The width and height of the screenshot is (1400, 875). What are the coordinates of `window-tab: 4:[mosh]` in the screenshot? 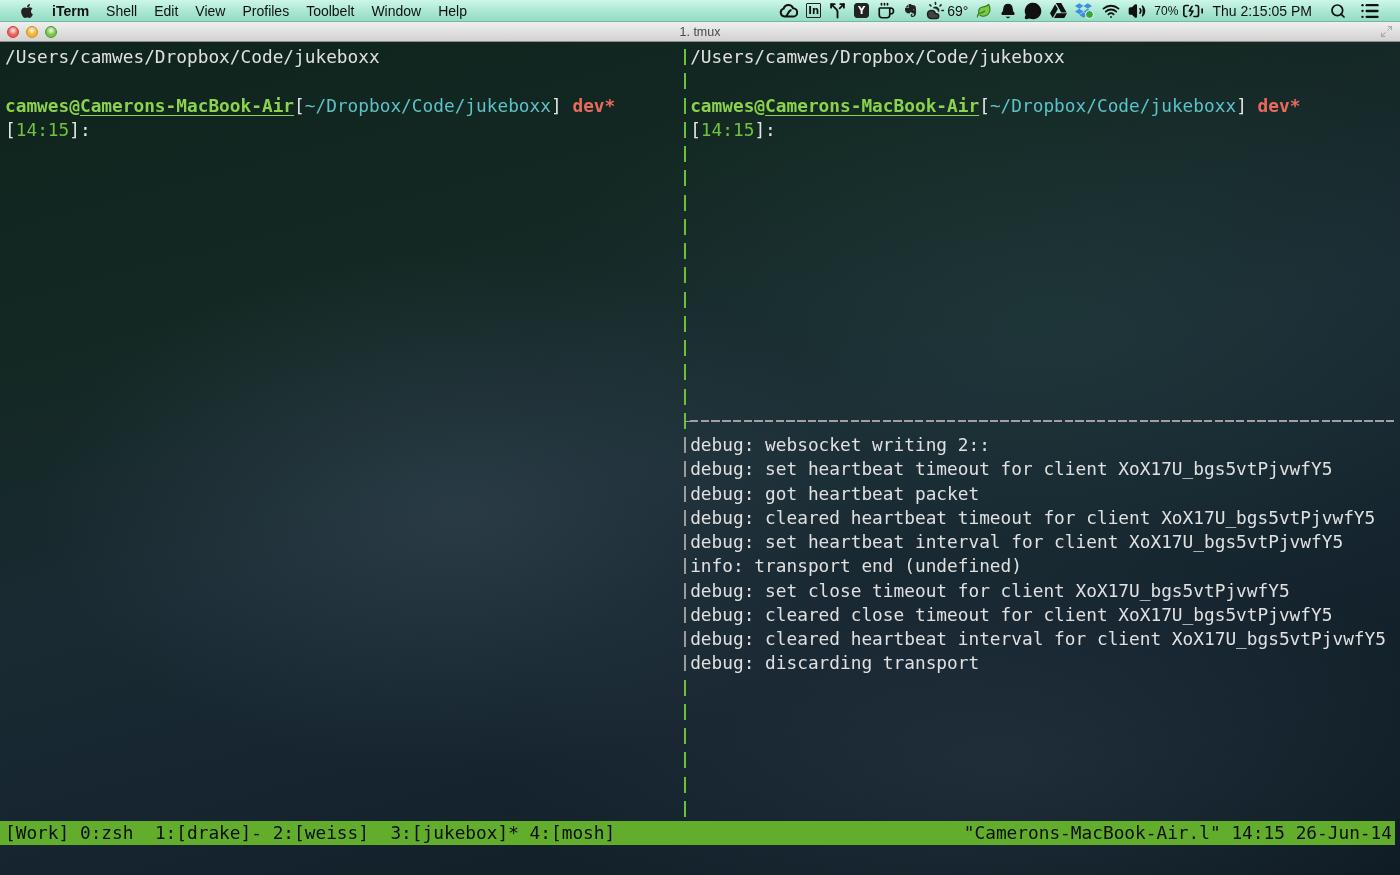 It's located at (577, 833).